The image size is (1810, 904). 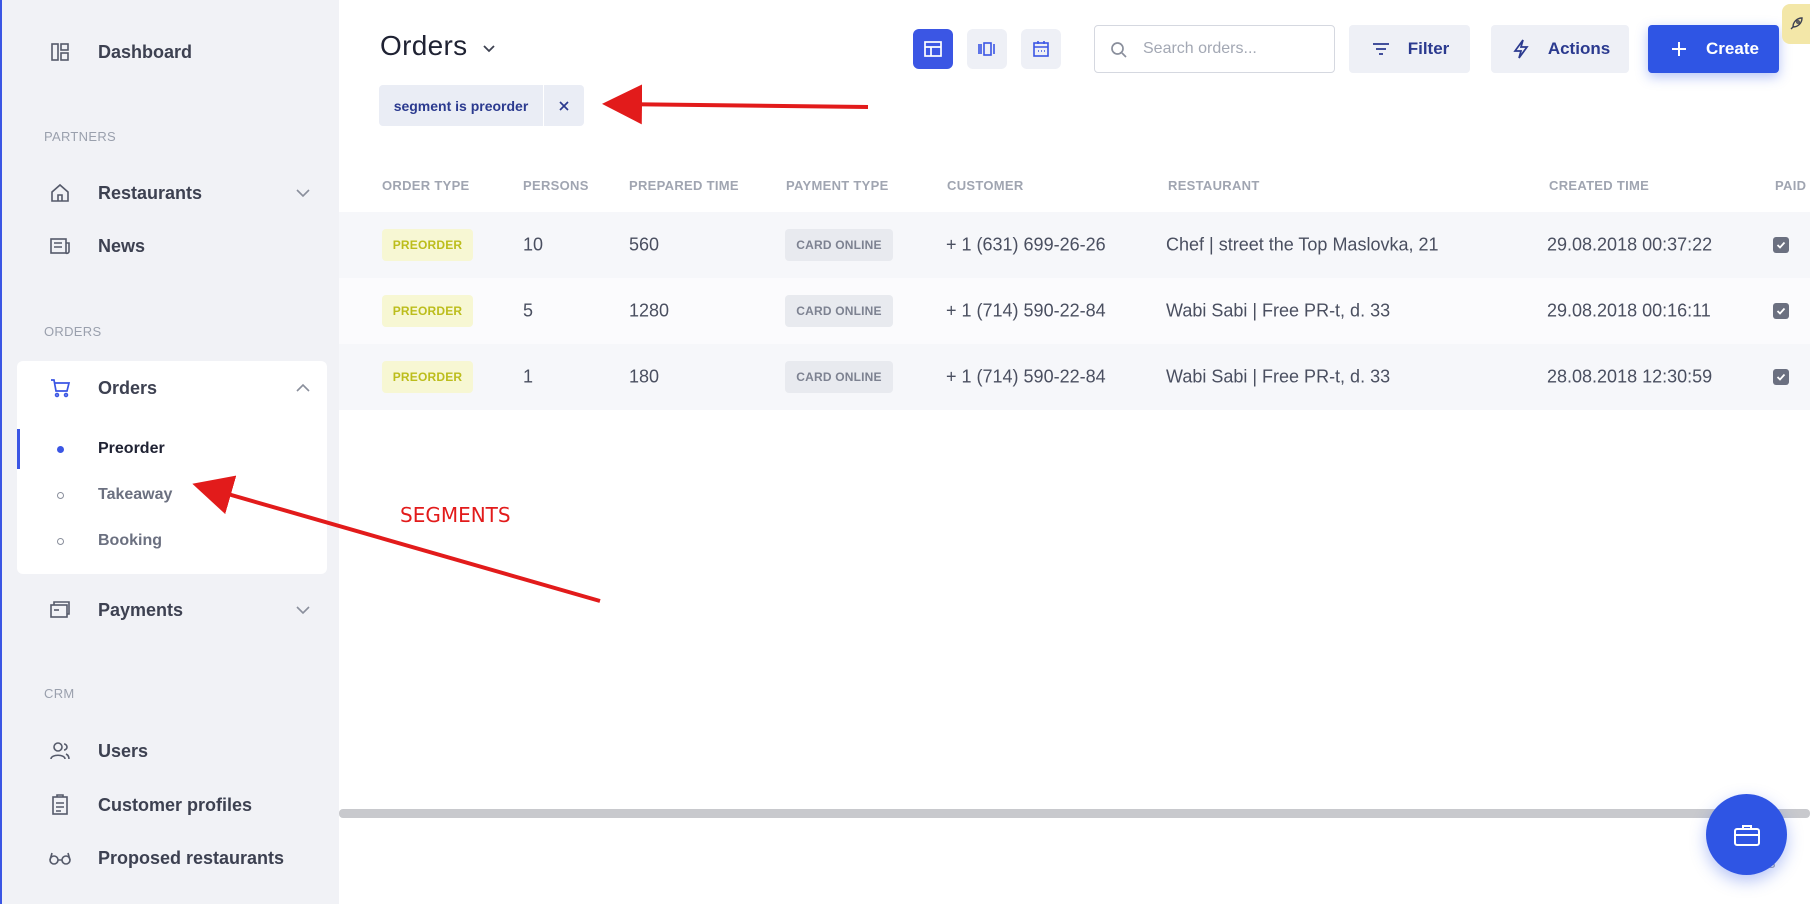 What do you see at coordinates (60, 610) in the screenshot?
I see `wallet-icon` at bounding box center [60, 610].